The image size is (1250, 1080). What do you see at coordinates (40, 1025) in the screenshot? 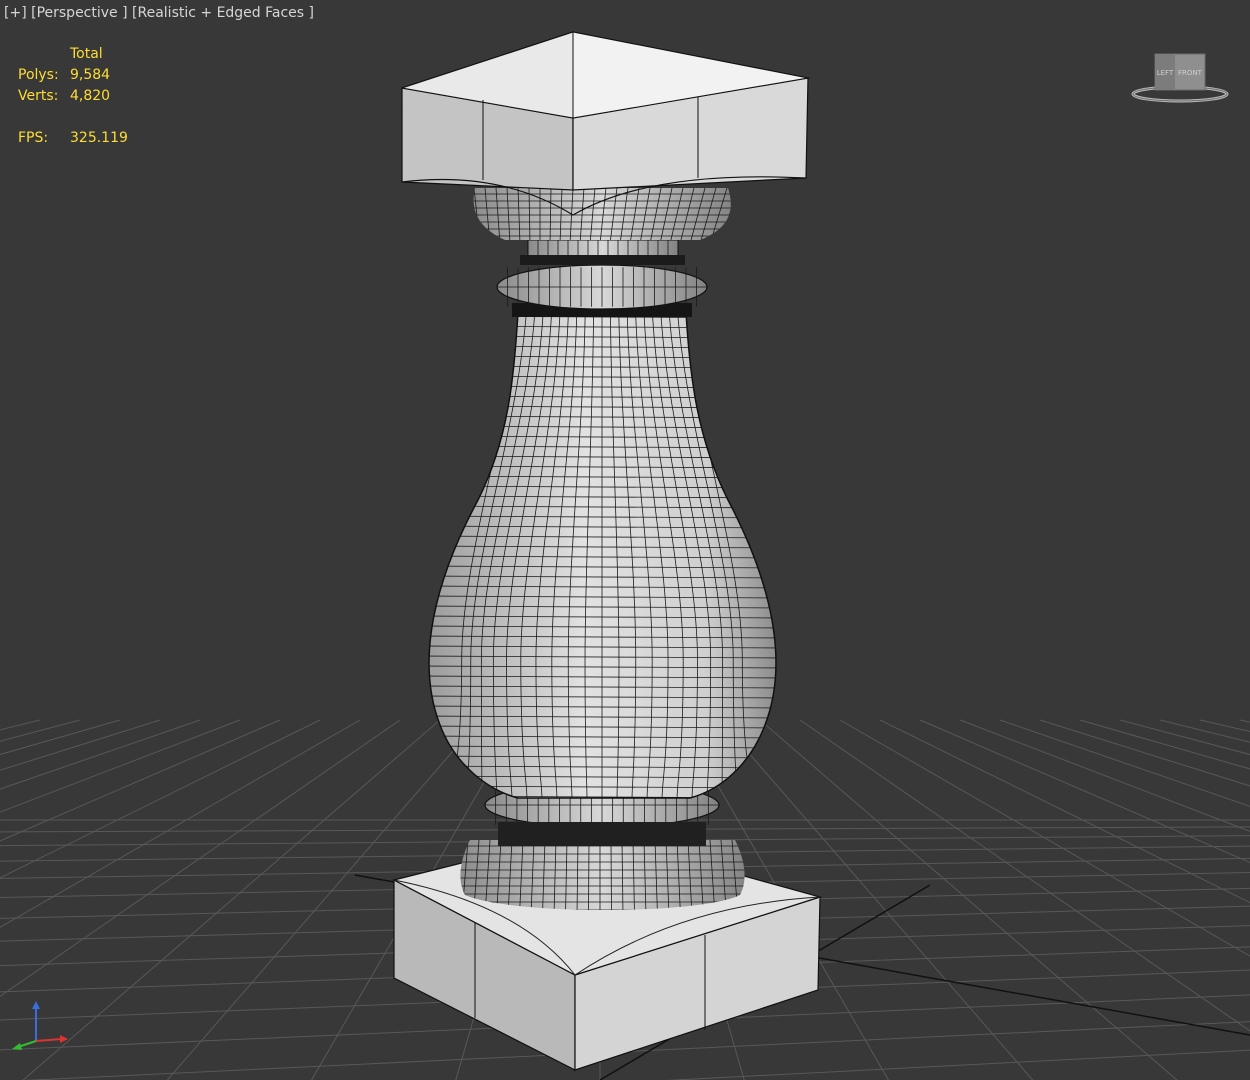
I see `axis-tripod-icon` at bounding box center [40, 1025].